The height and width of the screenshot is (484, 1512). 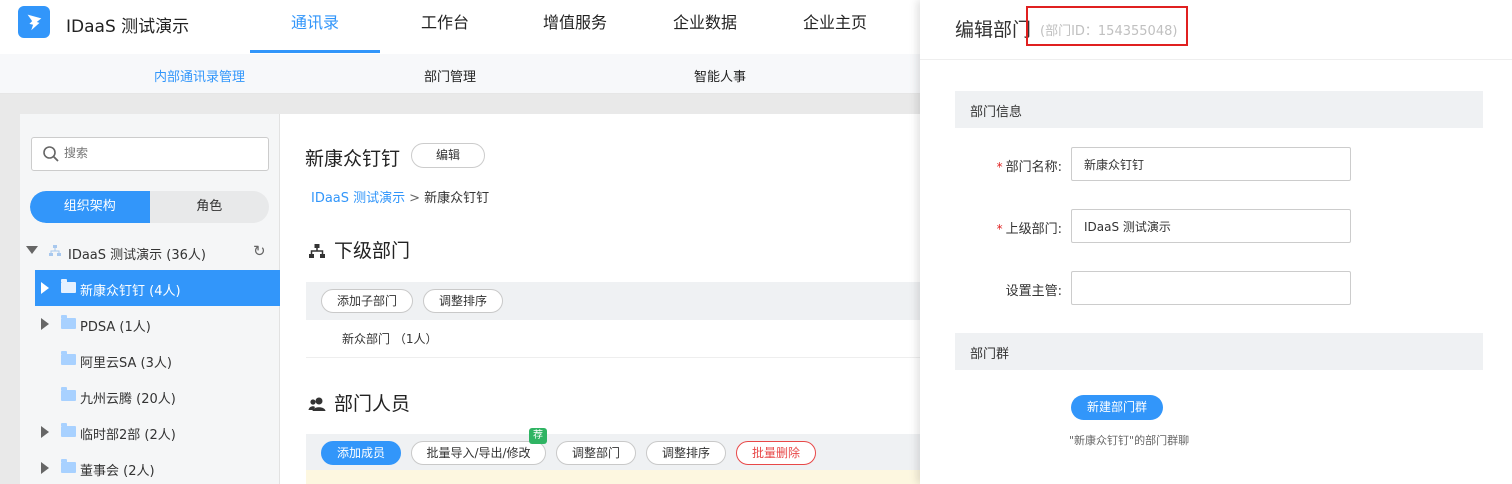 I want to click on tree-node: 阿里云SA (3人), so click(x=157, y=360).